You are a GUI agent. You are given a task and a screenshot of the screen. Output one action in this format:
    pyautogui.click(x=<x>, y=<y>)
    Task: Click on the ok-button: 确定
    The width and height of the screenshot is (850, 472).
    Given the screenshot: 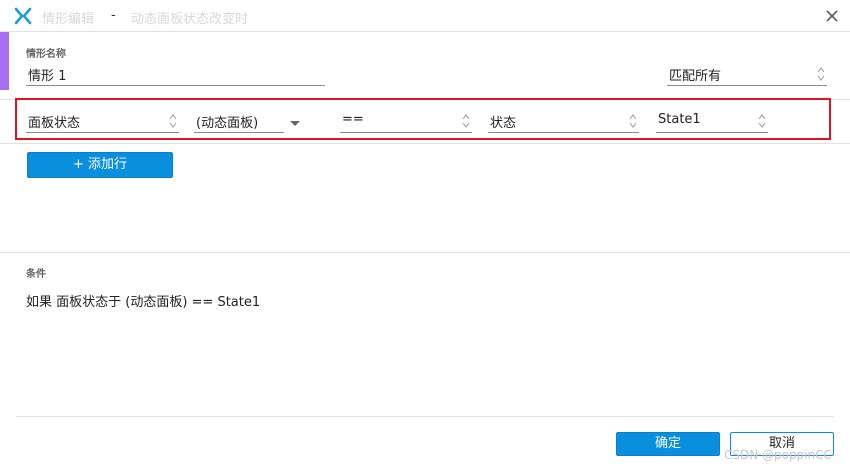 What is the action you would take?
    pyautogui.click(x=668, y=444)
    